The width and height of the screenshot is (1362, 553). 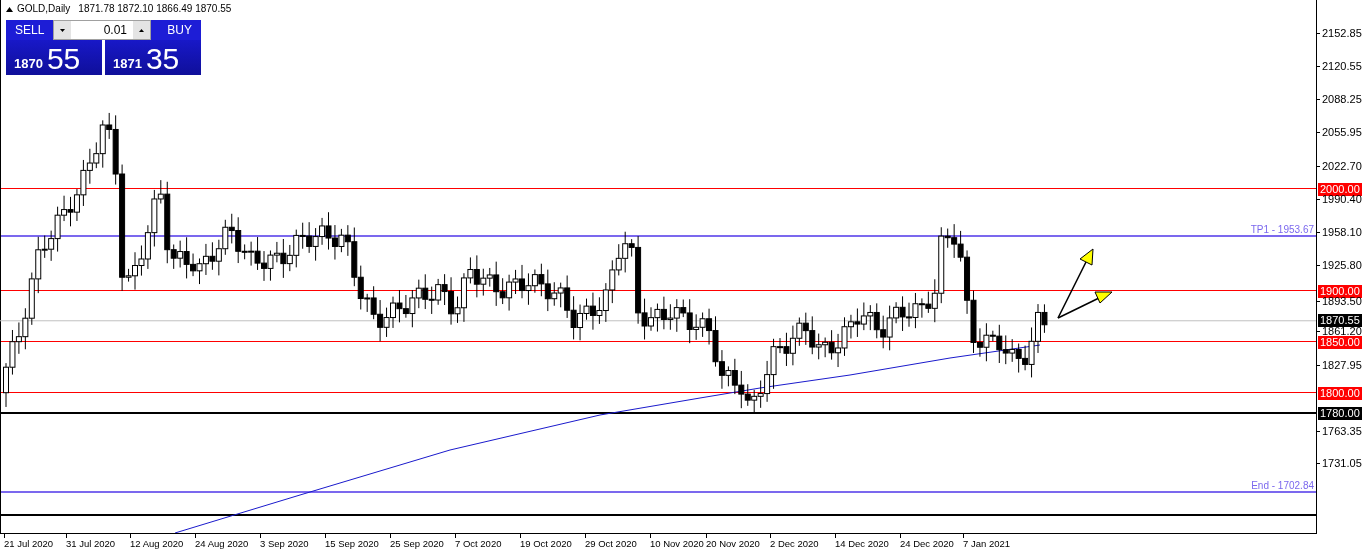 What do you see at coordinates (1342, 232) in the screenshot?
I see `price-axis-label: 1958.10` at bounding box center [1342, 232].